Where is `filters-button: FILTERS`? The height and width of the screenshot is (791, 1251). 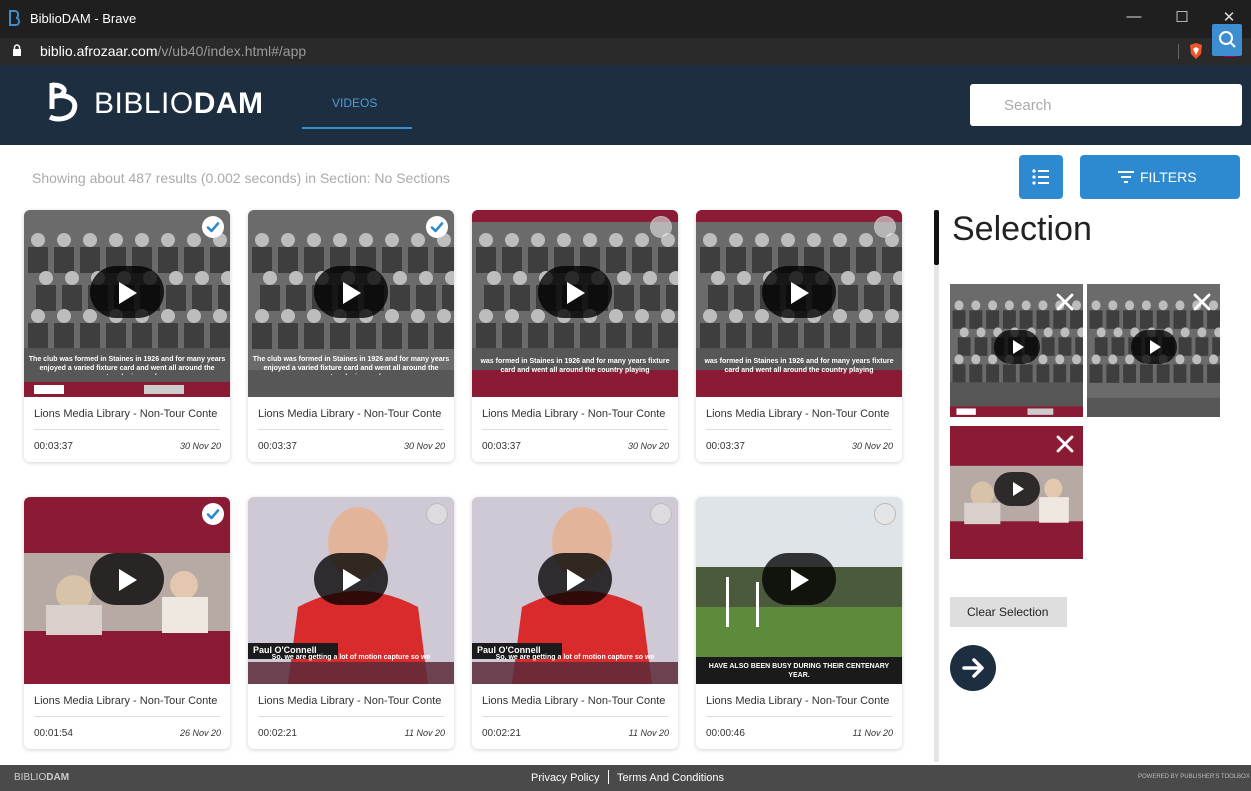 filters-button: FILTERS is located at coordinates (1160, 177).